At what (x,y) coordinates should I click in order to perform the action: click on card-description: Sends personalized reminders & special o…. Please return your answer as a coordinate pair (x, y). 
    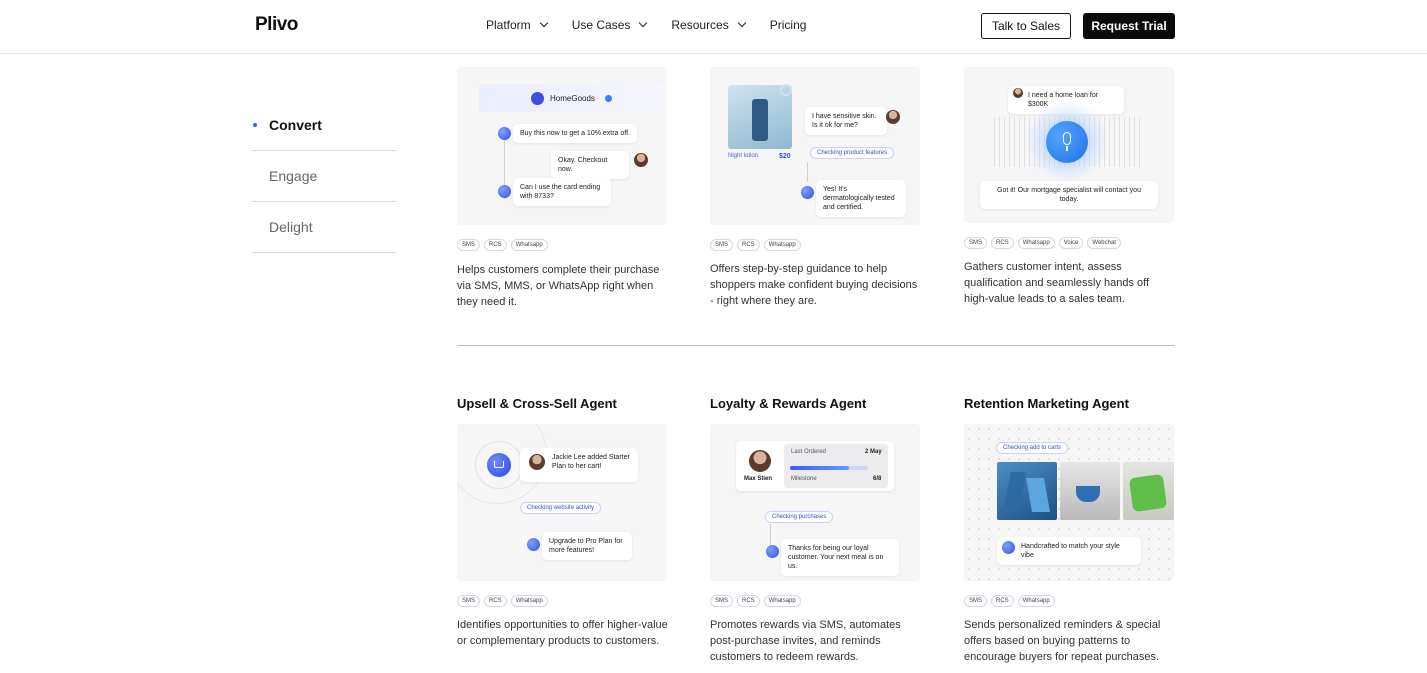
    Looking at the image, I should click on (1062, 641).